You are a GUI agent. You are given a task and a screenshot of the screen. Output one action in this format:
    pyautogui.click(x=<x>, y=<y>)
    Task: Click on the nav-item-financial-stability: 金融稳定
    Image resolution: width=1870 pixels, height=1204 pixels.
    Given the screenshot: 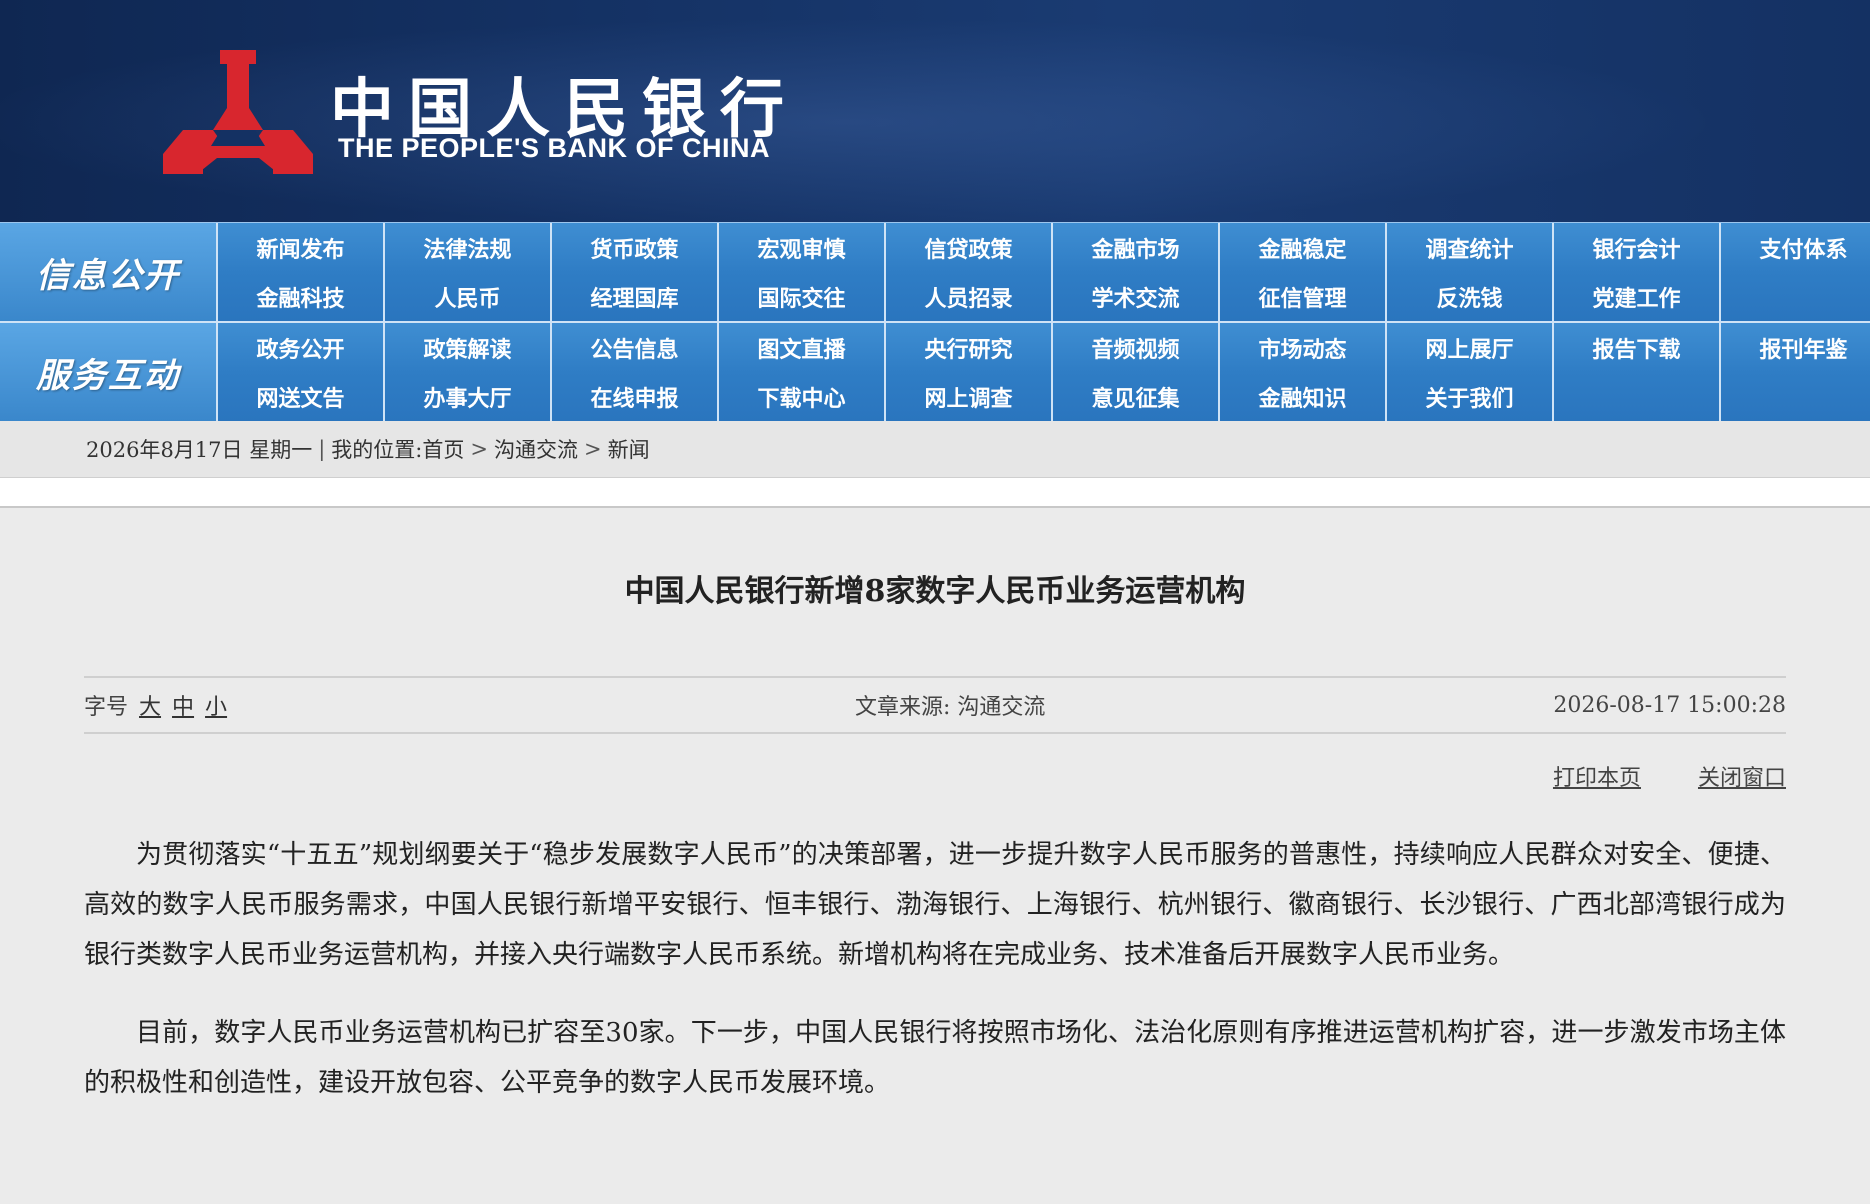 What is the action you would take?
    pyautogui.click(x=1303, y=247)
    